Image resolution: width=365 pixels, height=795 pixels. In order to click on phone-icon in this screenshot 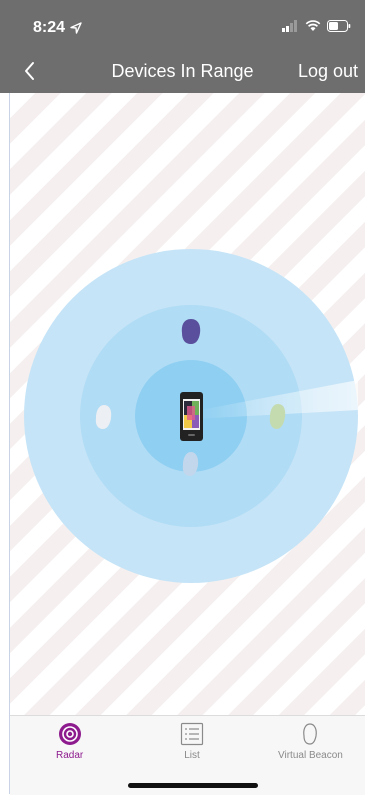, I will do `click(191, 416)`.